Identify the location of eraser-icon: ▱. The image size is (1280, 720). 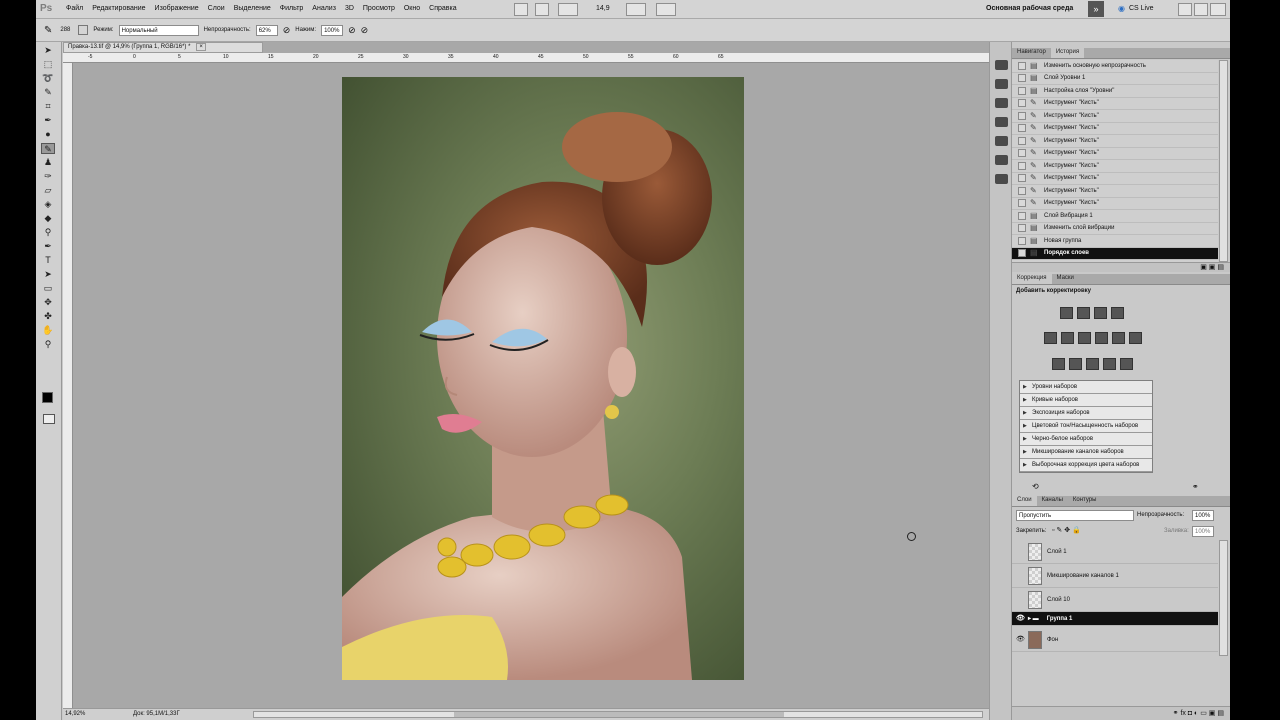
(48, 190).